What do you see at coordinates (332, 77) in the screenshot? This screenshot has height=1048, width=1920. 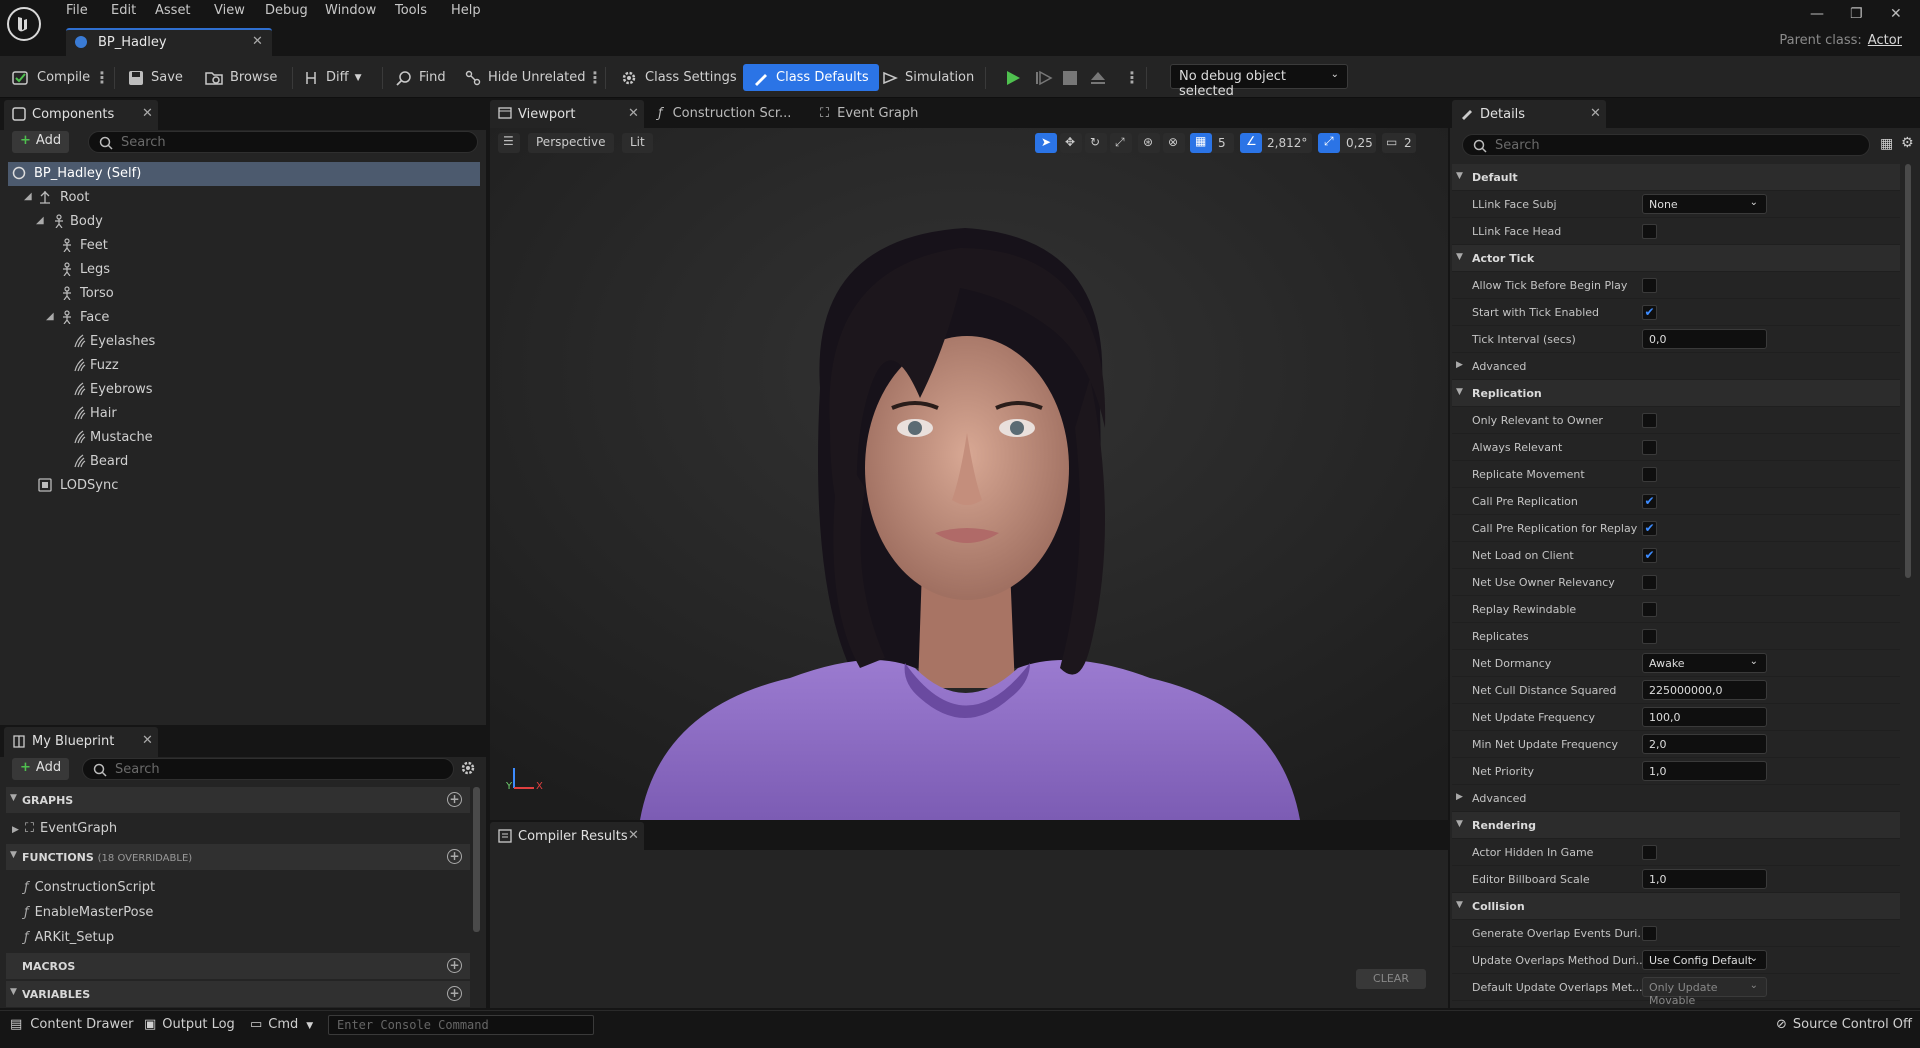 I see `diff-button: Diff ▼` at bounding box center [332, 77].